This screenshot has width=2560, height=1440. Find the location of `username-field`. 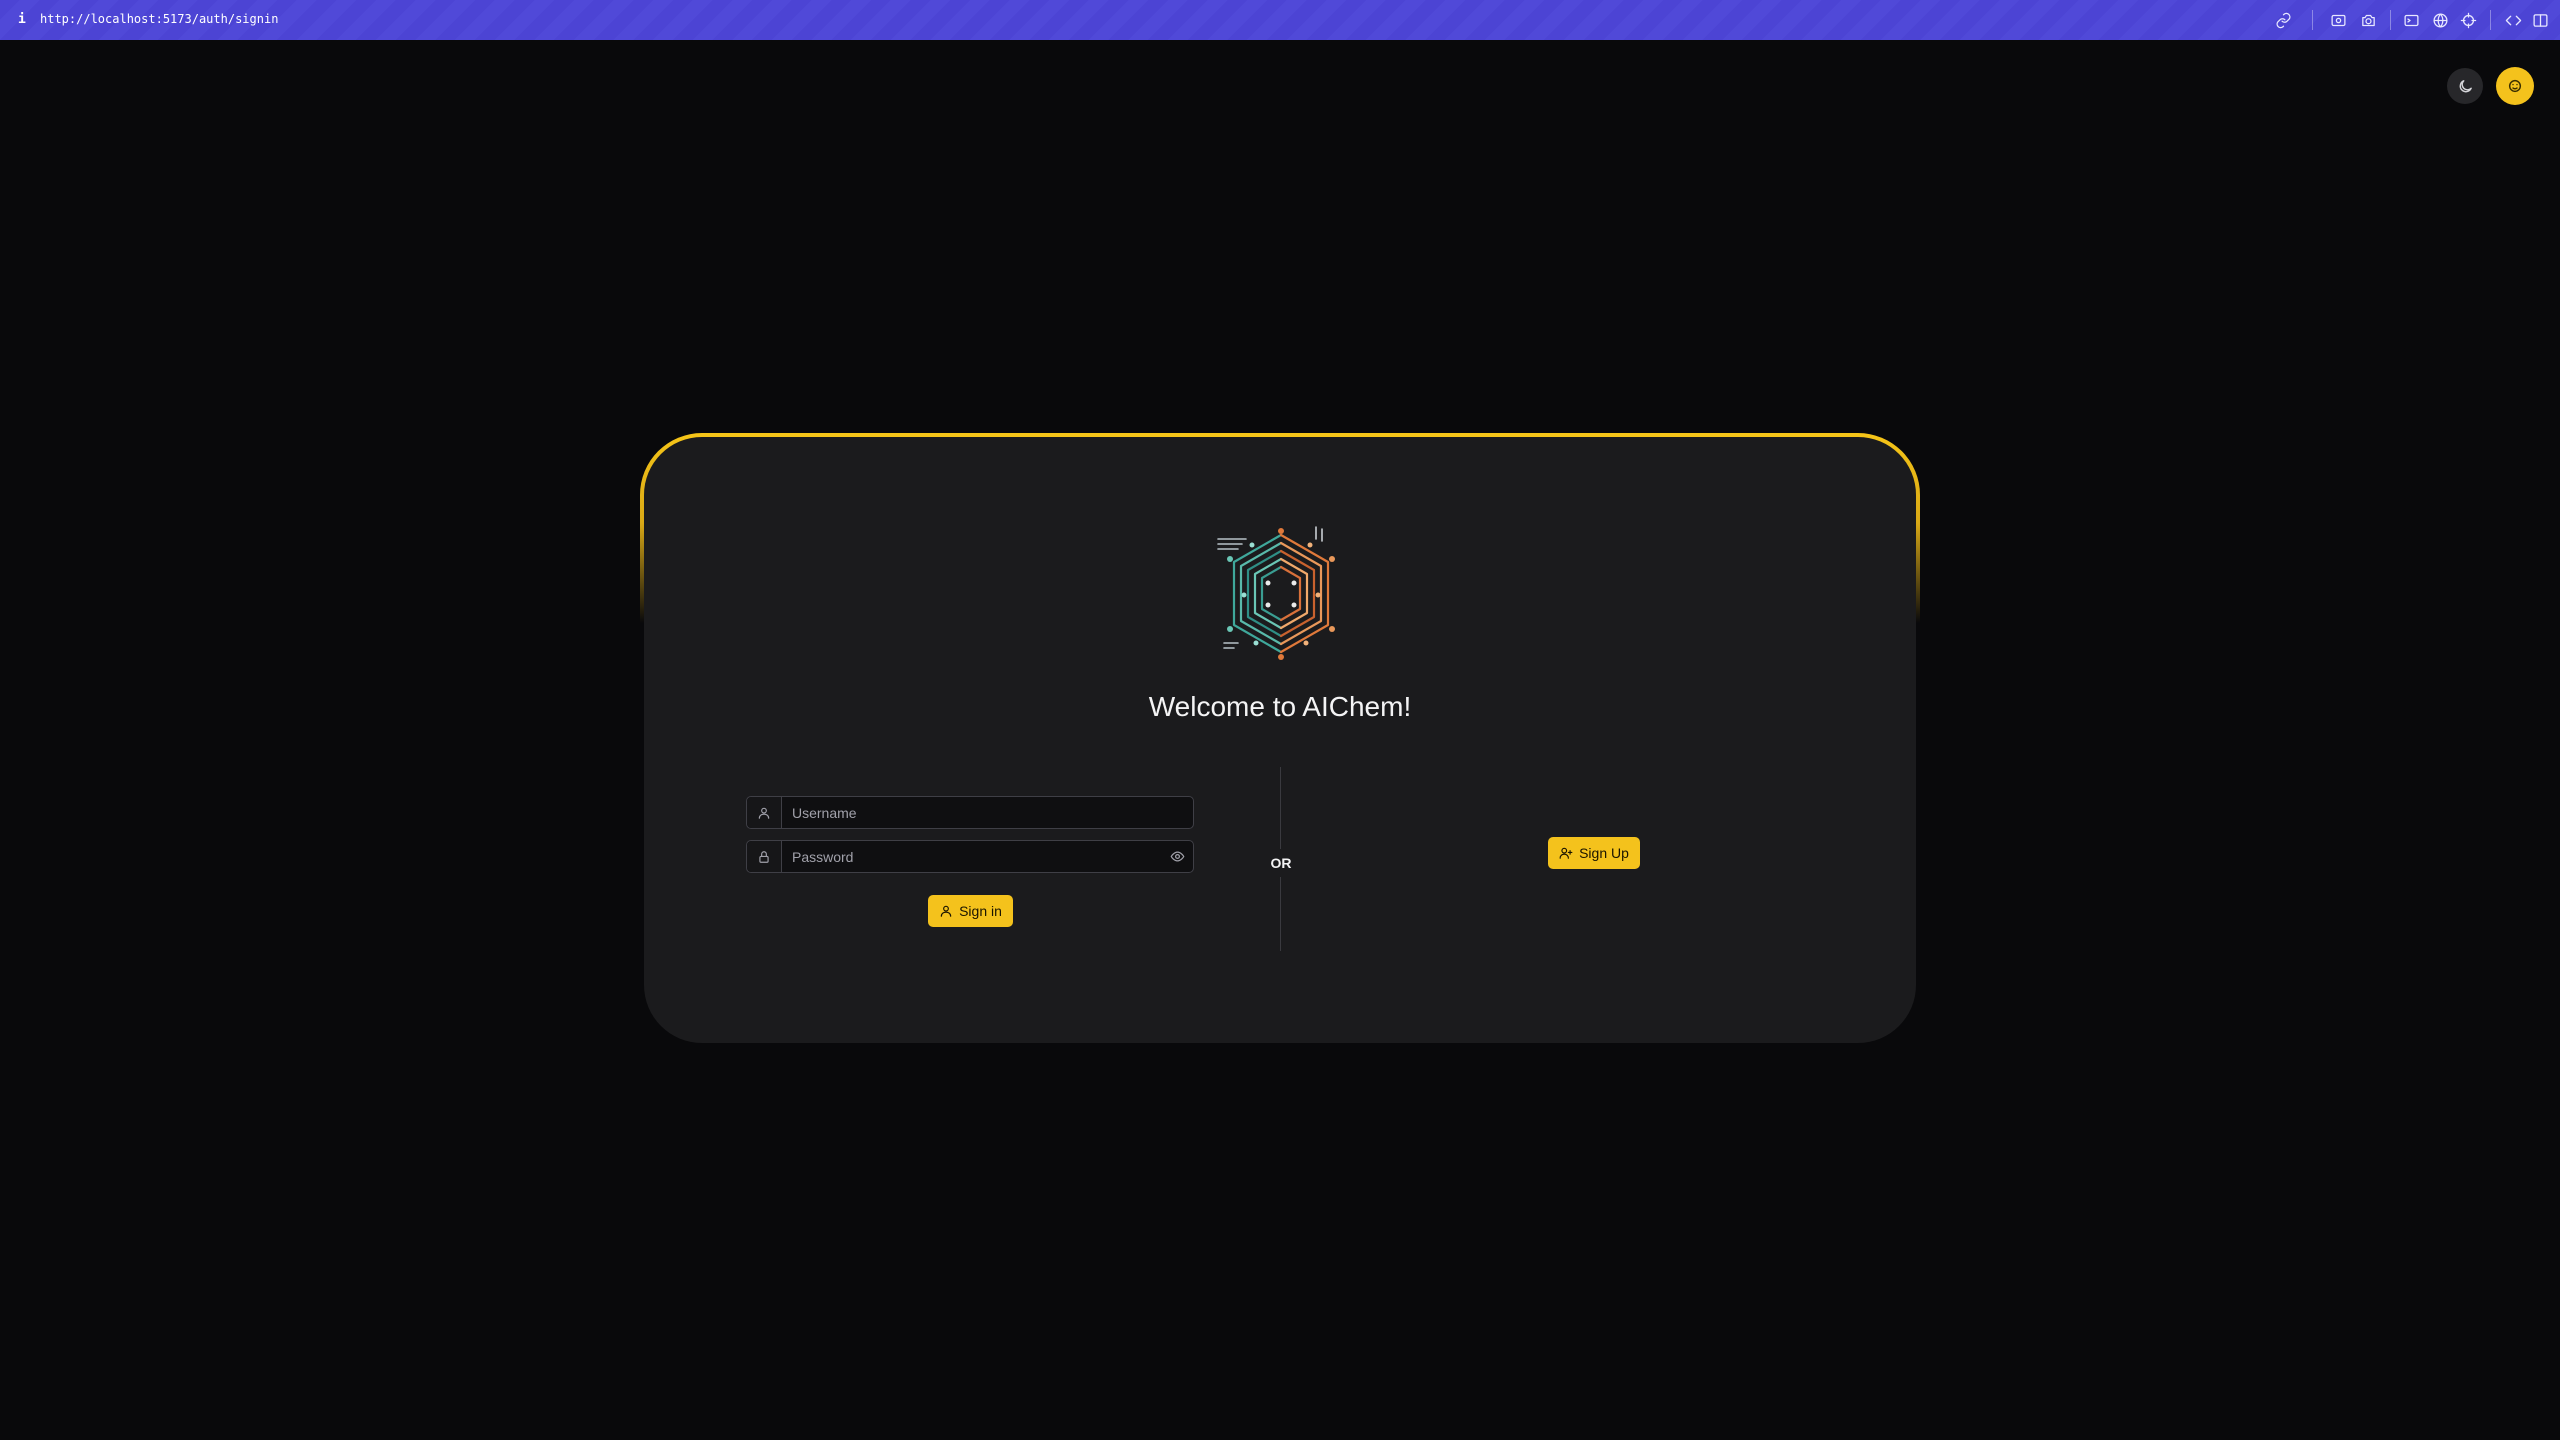

username-field is located at coordinates (970, 812).